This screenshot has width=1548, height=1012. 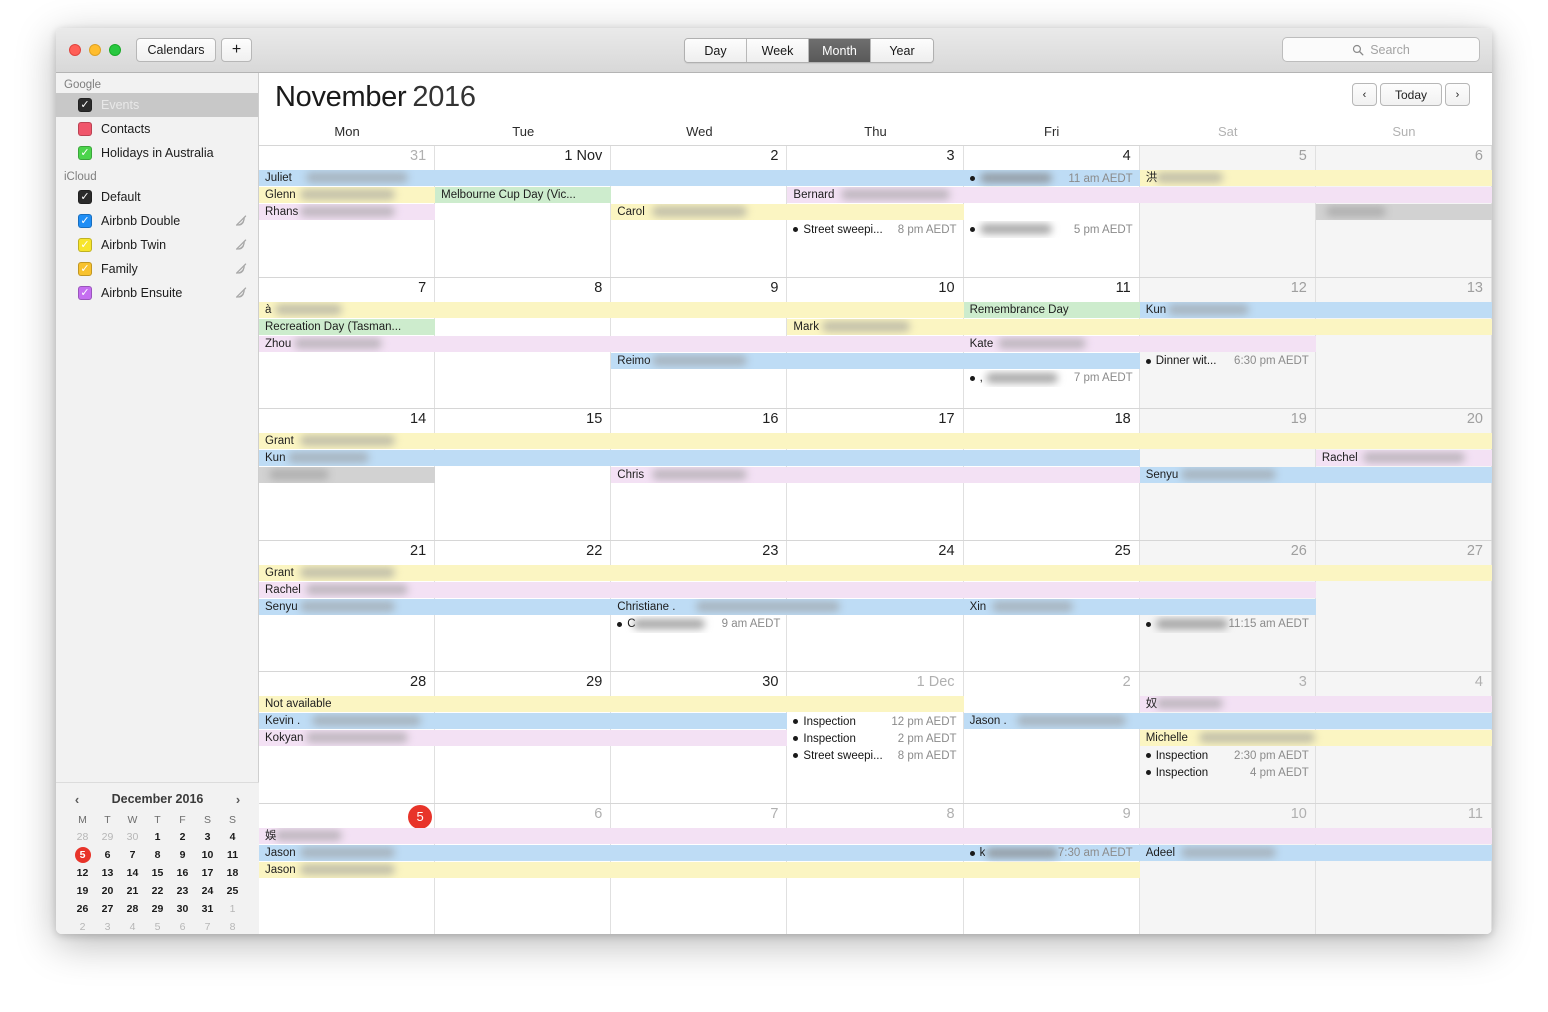 What do you see at coordinates (207, 891) in the screenshot?
I see `mini-calendar-day: 24` at bounding box center [207, 891].